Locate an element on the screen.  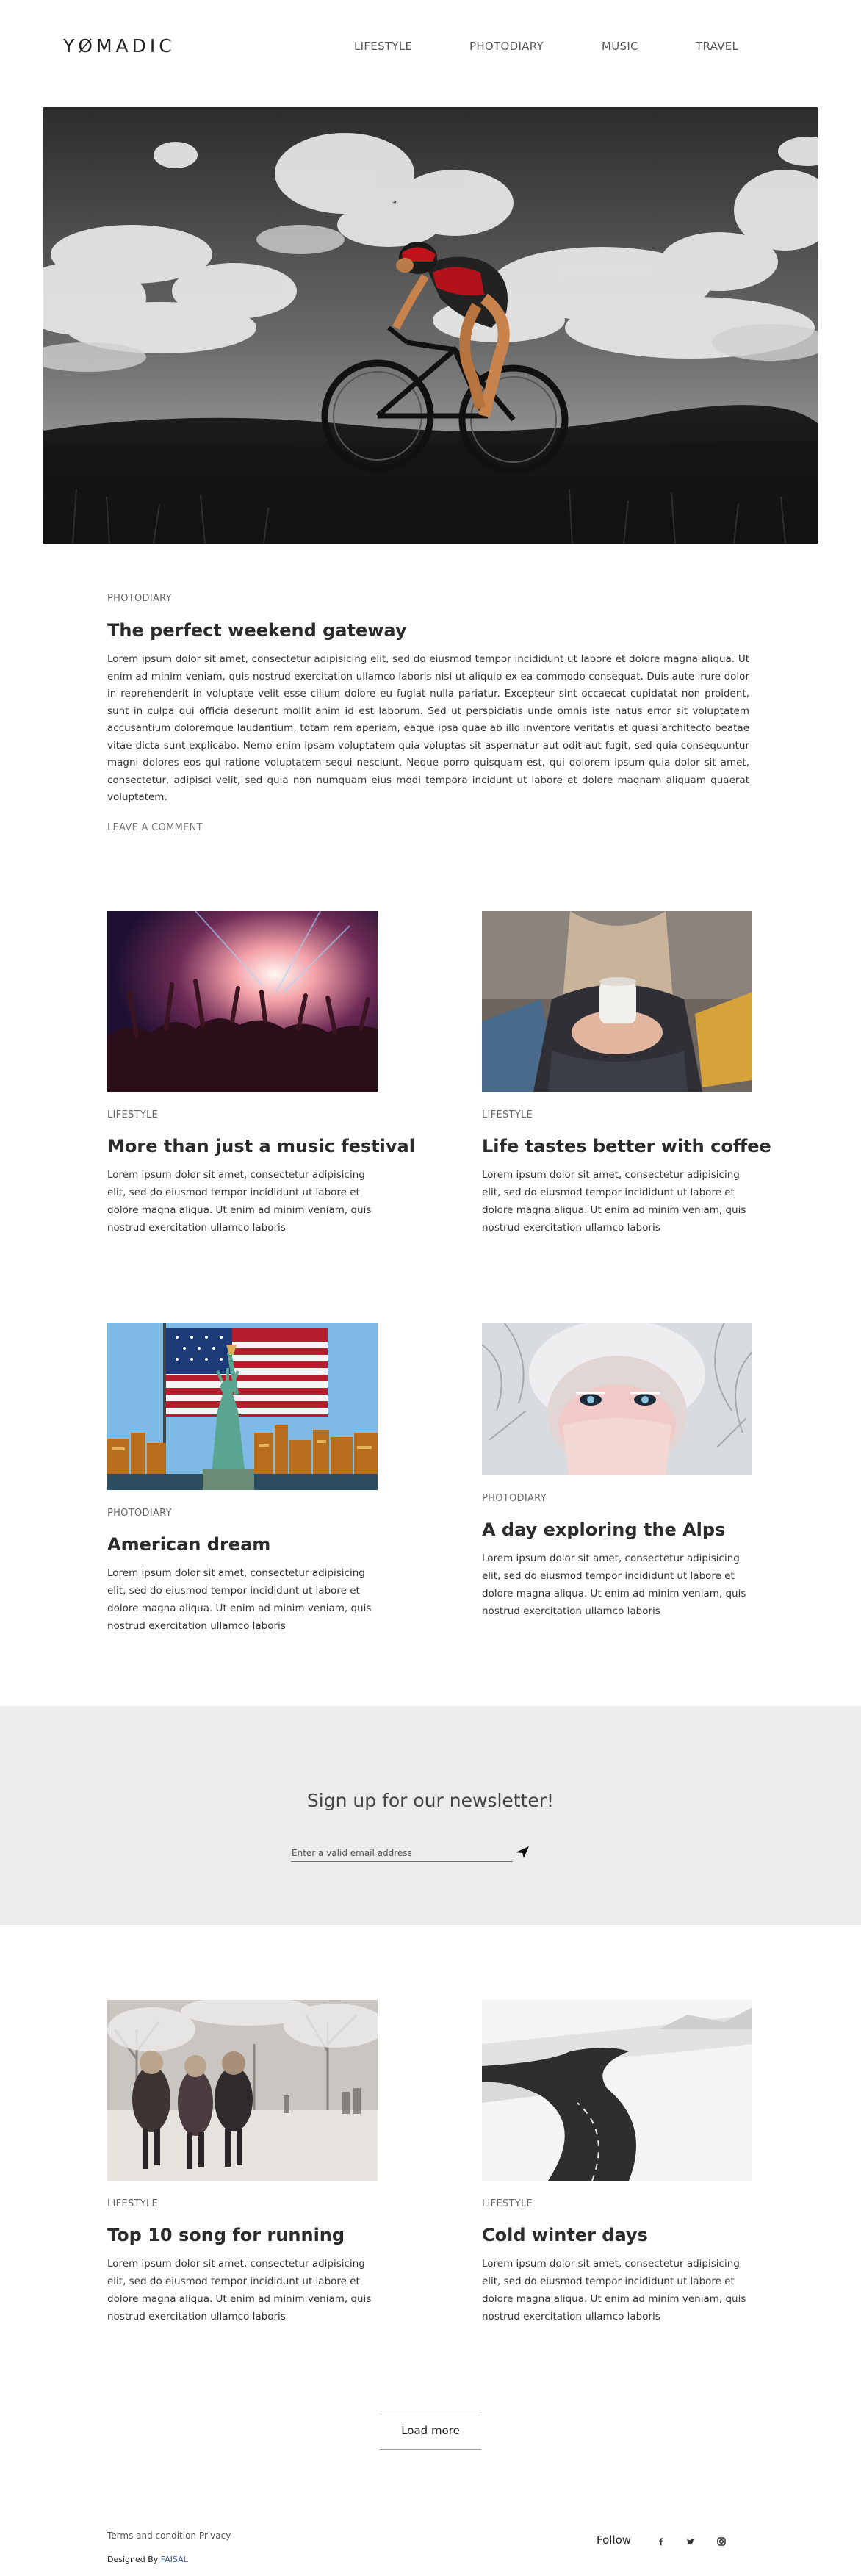
twitter-icon is located at coordinates (690, 2541).